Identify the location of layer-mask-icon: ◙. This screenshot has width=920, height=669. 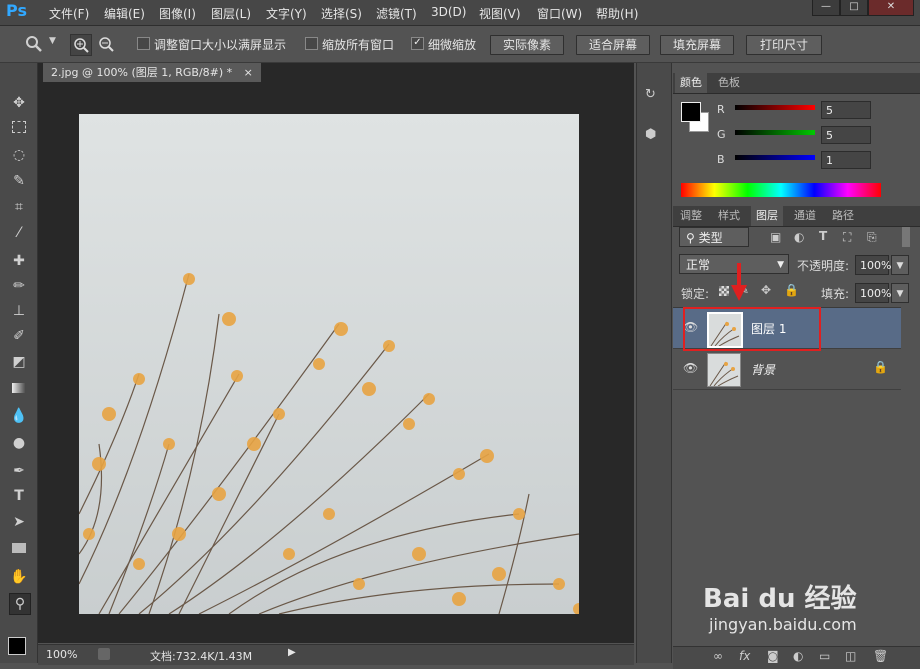
(773, 656).